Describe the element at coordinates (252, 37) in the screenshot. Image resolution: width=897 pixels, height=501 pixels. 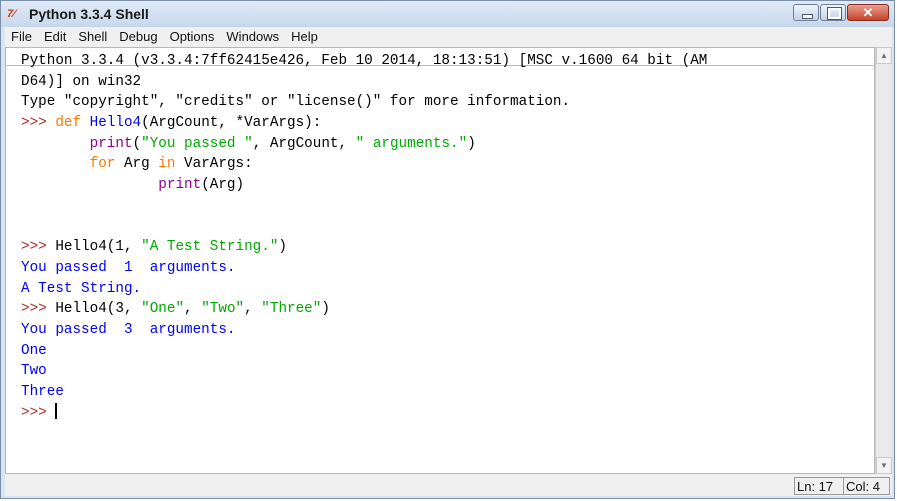
I see `menu-windows: Windows` at that location.